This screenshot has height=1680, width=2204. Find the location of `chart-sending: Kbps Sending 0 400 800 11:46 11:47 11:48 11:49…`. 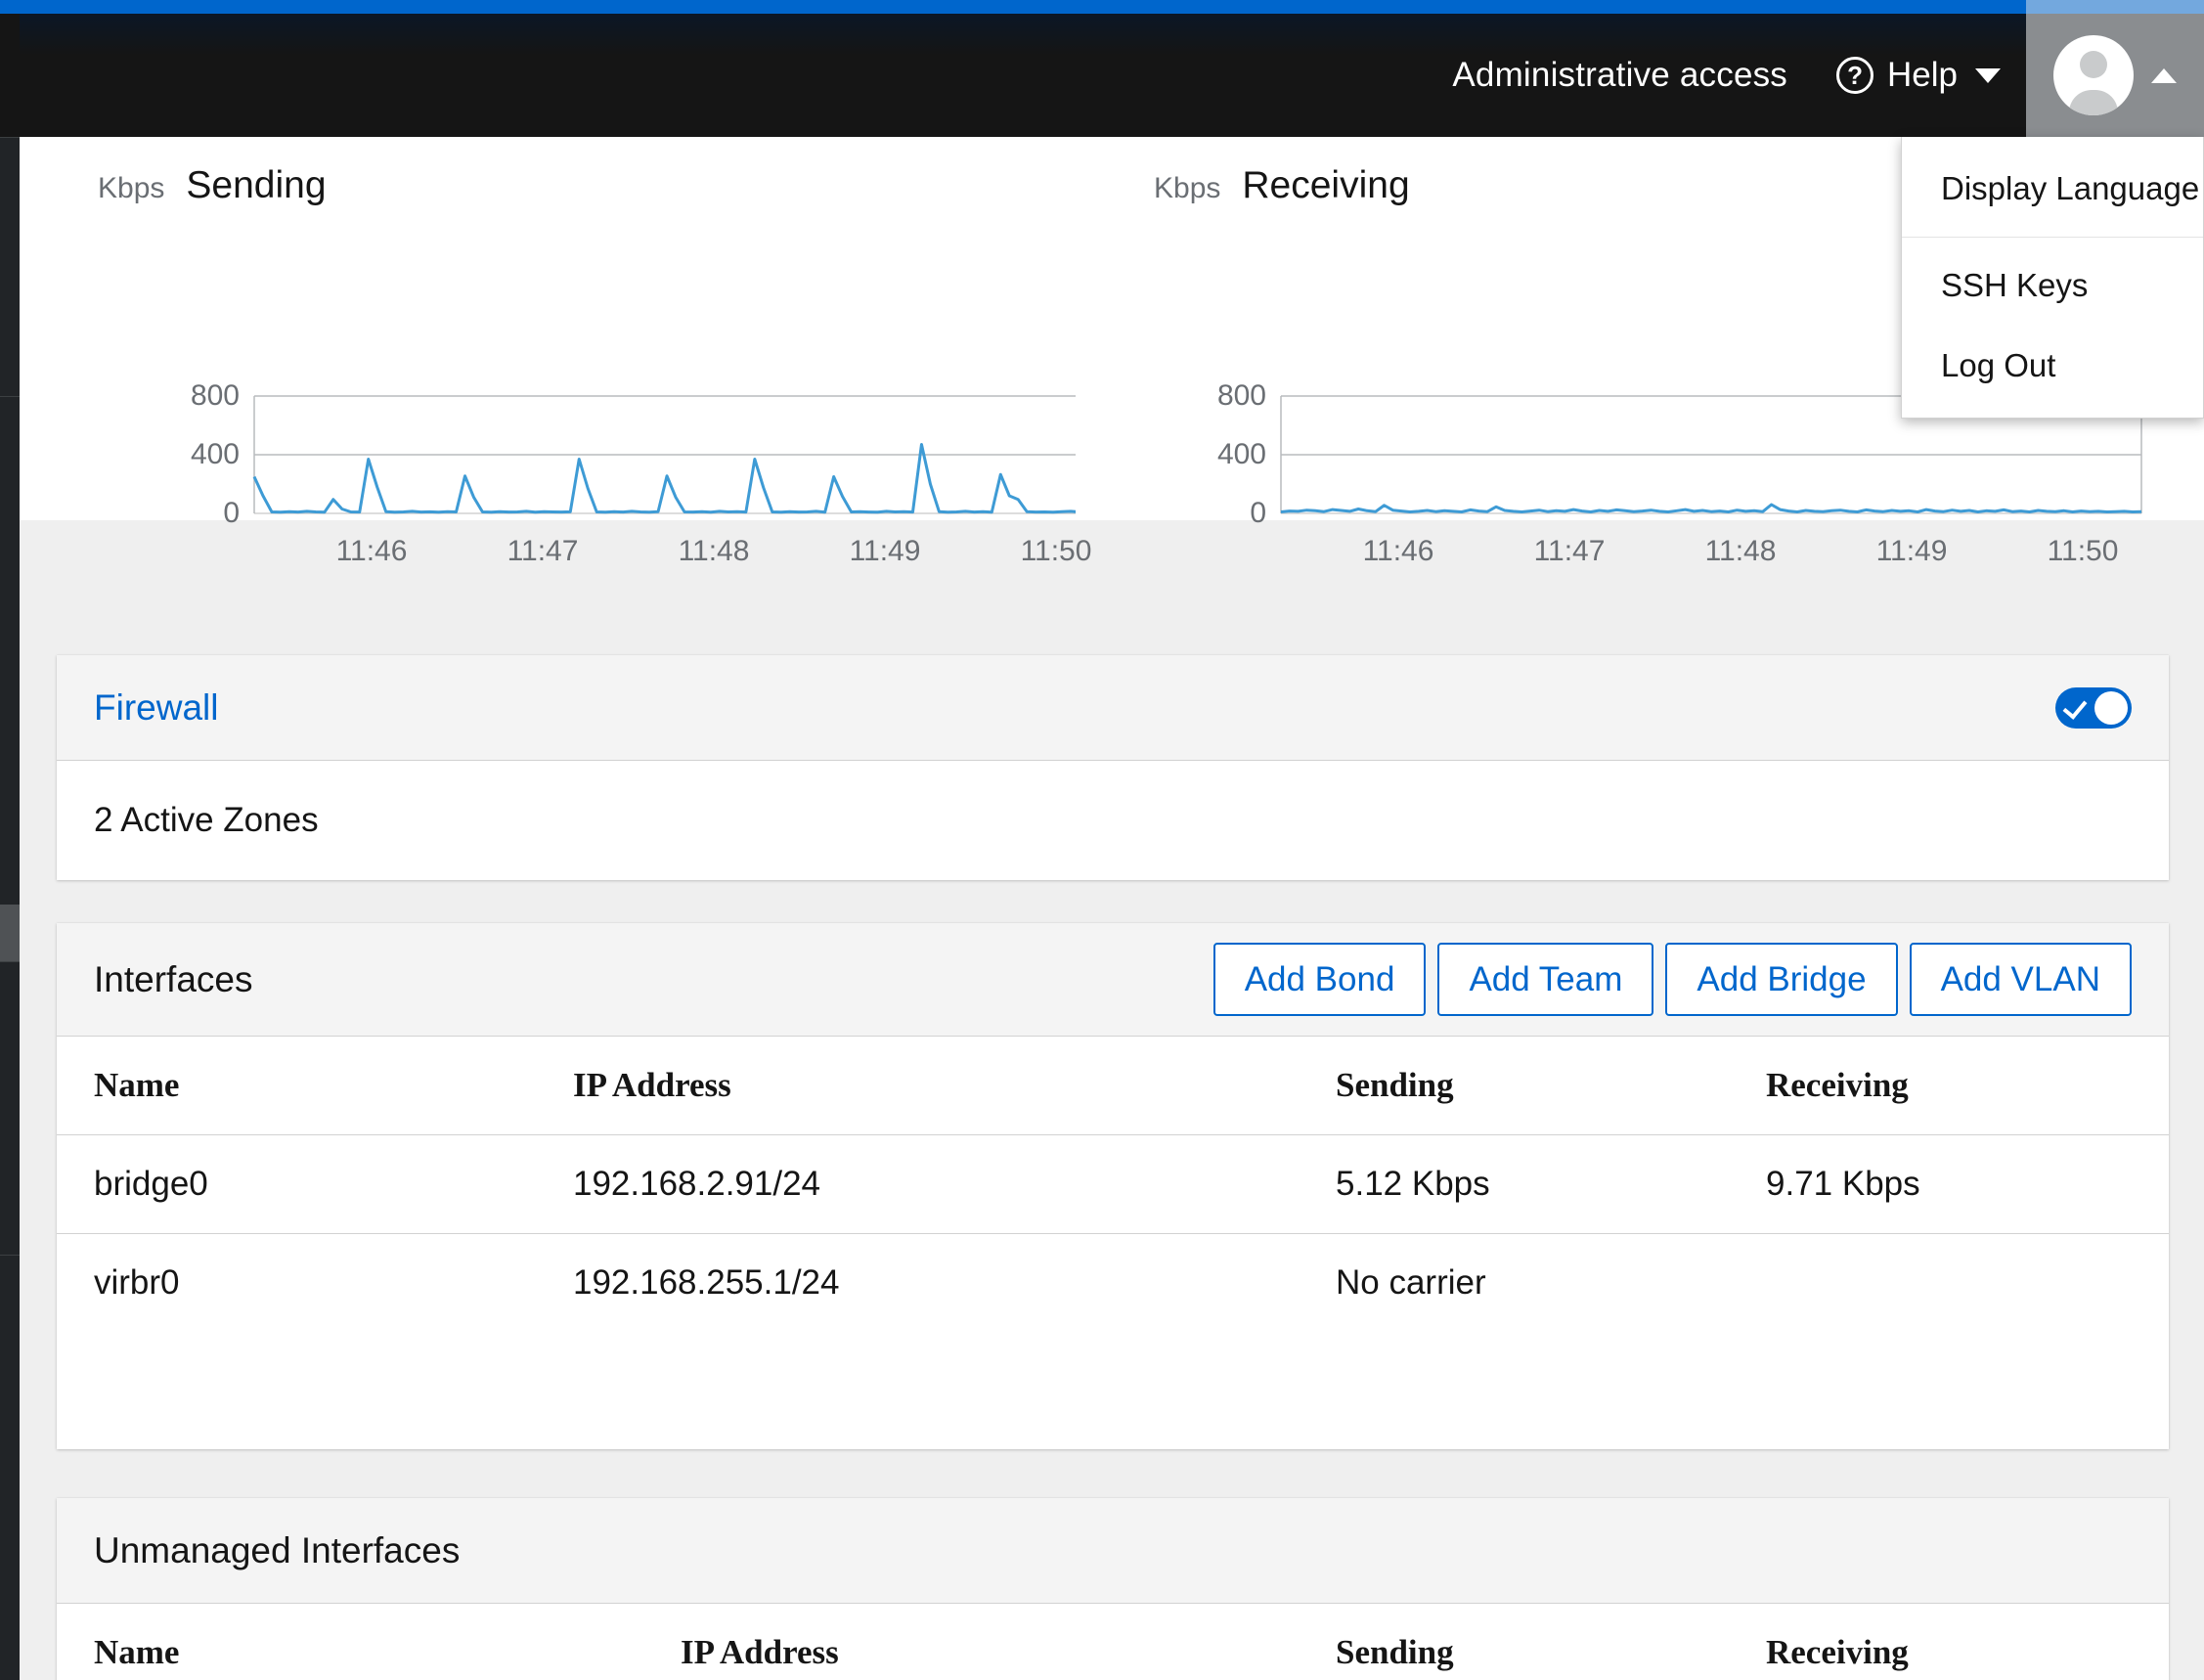

chart-sending: Kbps Sending 0 400 800 11:46 11:47 11:48 11:49… is located at coordinates (555, 352).